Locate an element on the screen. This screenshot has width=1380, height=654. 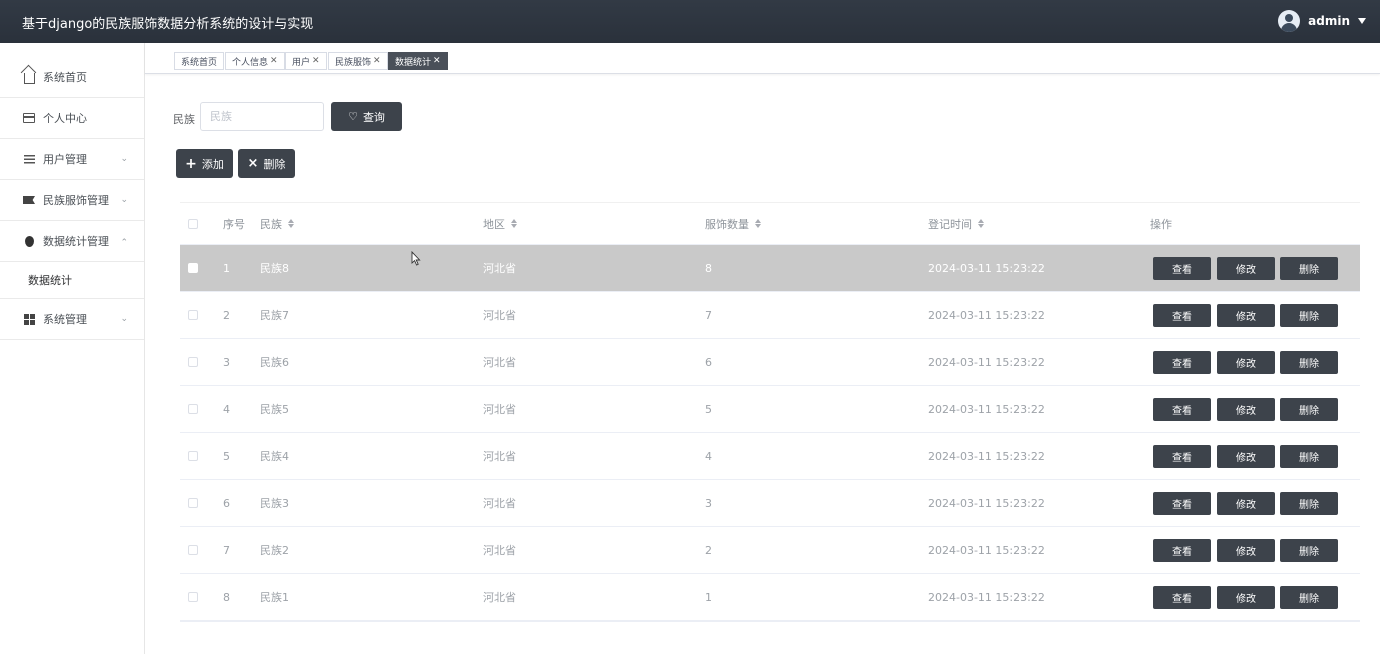
top-header: 基于django的民族服饰数据分析系统的设计与实现 admin is located at coordinates (690, 21).